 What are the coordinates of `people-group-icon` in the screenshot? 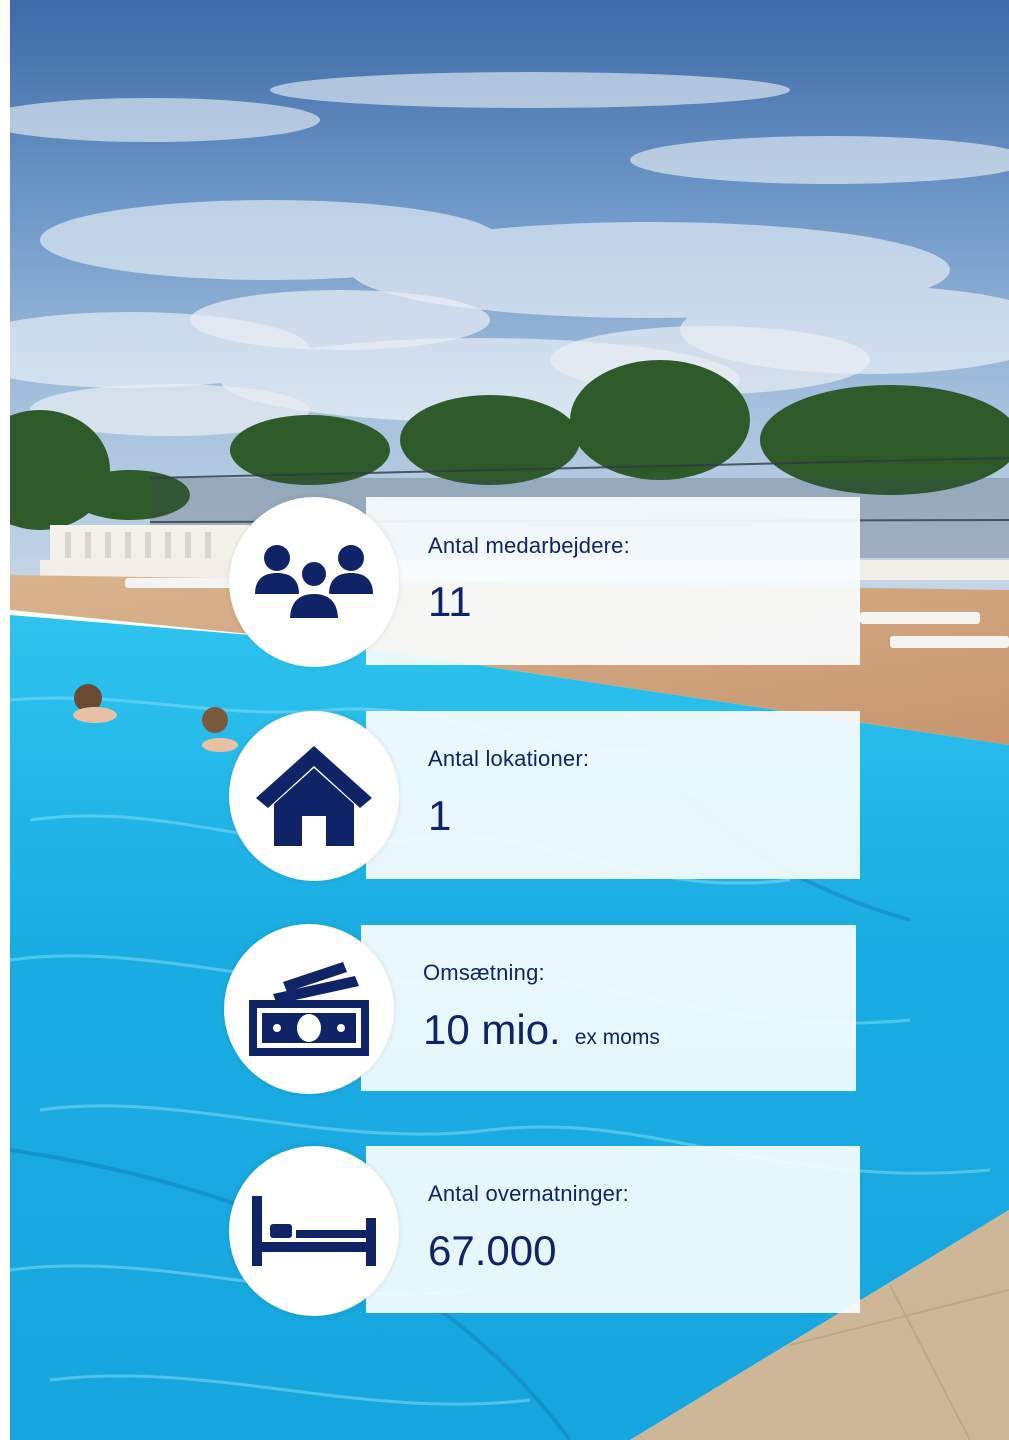 It's located at (314, 582).